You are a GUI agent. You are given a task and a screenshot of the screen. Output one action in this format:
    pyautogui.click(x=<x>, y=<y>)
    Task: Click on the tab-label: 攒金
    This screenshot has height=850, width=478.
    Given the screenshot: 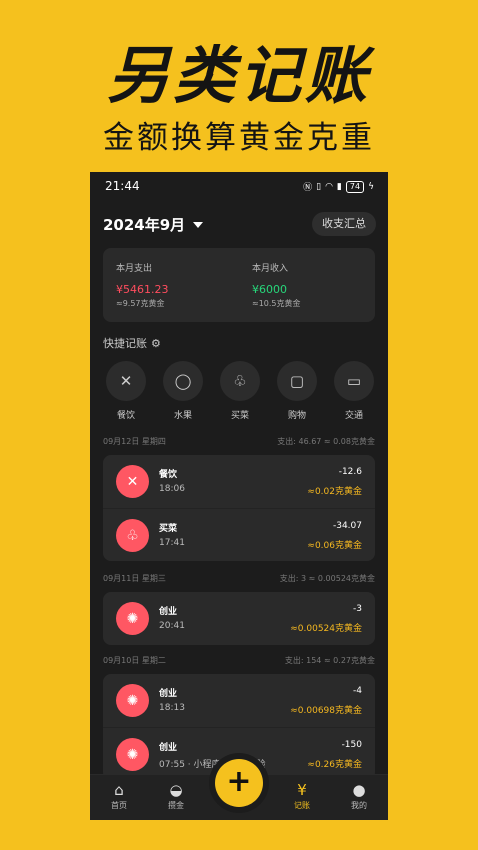 What is the action you would take?
    pyautogui.click(x=176, y=805)
    